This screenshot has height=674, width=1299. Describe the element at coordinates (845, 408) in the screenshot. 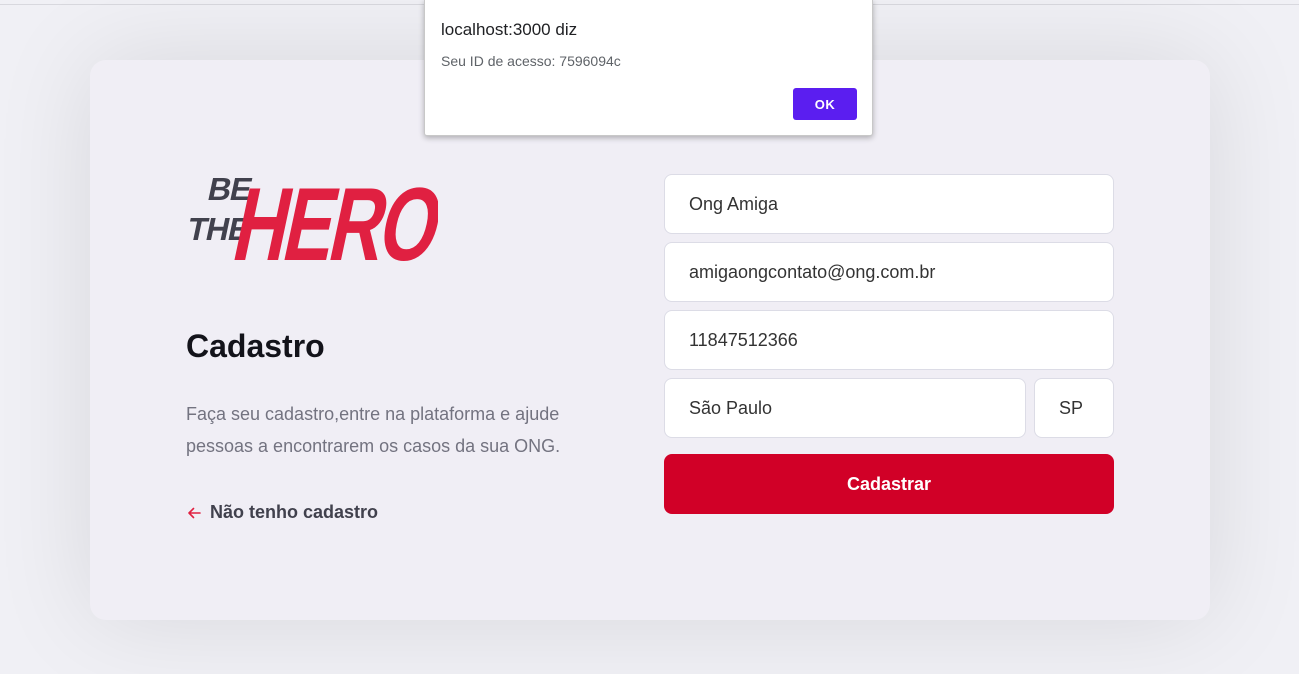

I see `city-input` at that location.